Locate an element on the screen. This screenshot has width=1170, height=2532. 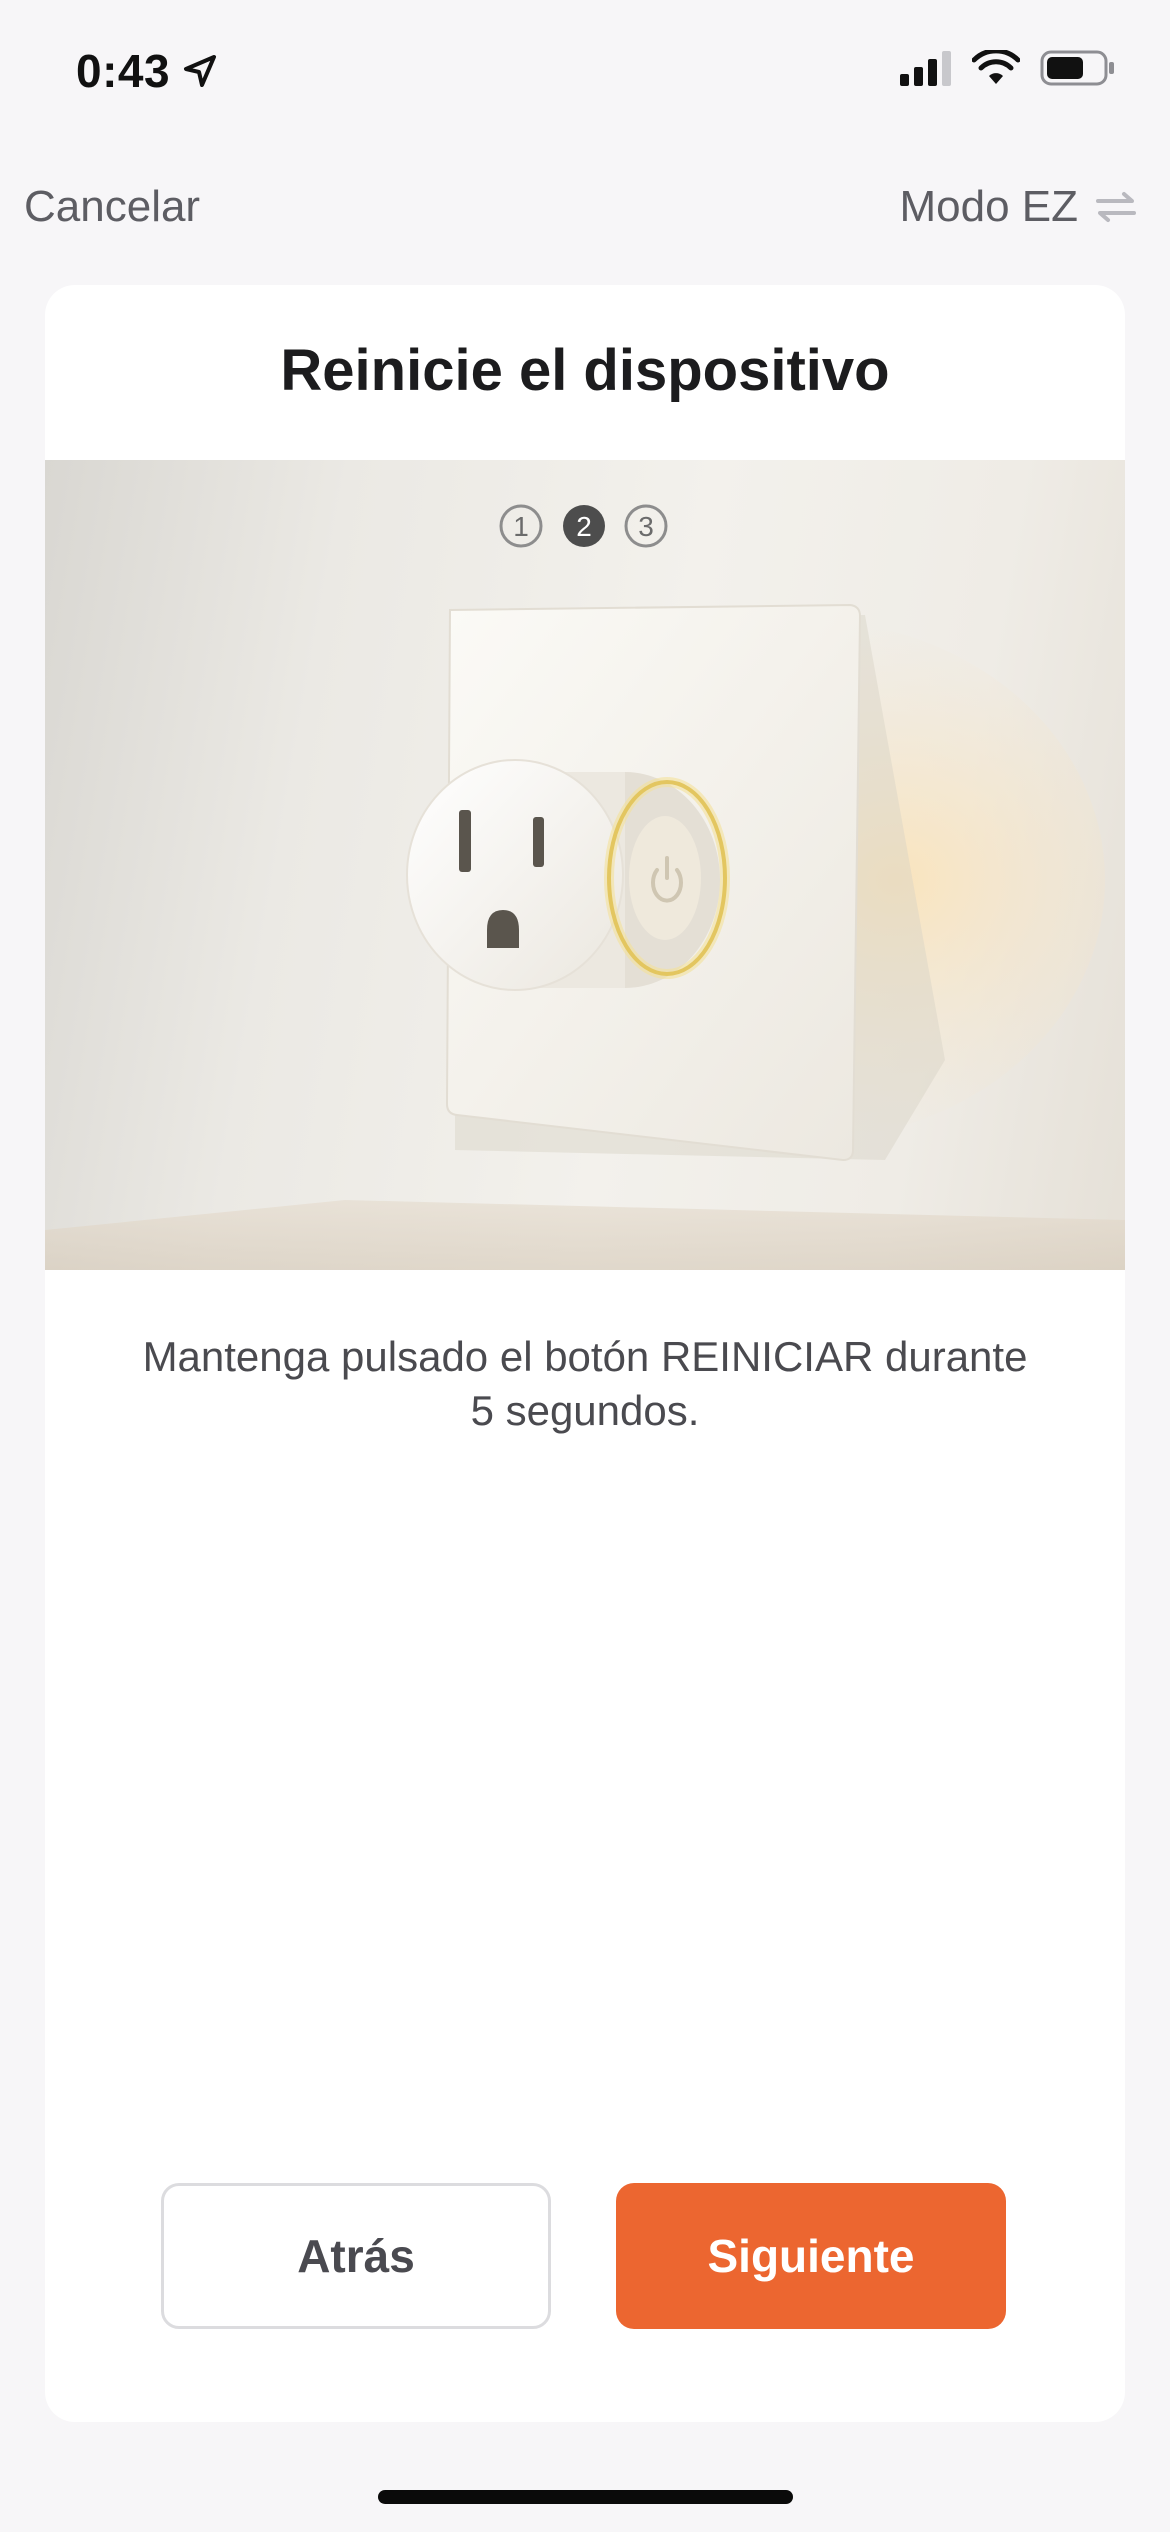
location-arrow-icon is located at coordinates (200, 71).